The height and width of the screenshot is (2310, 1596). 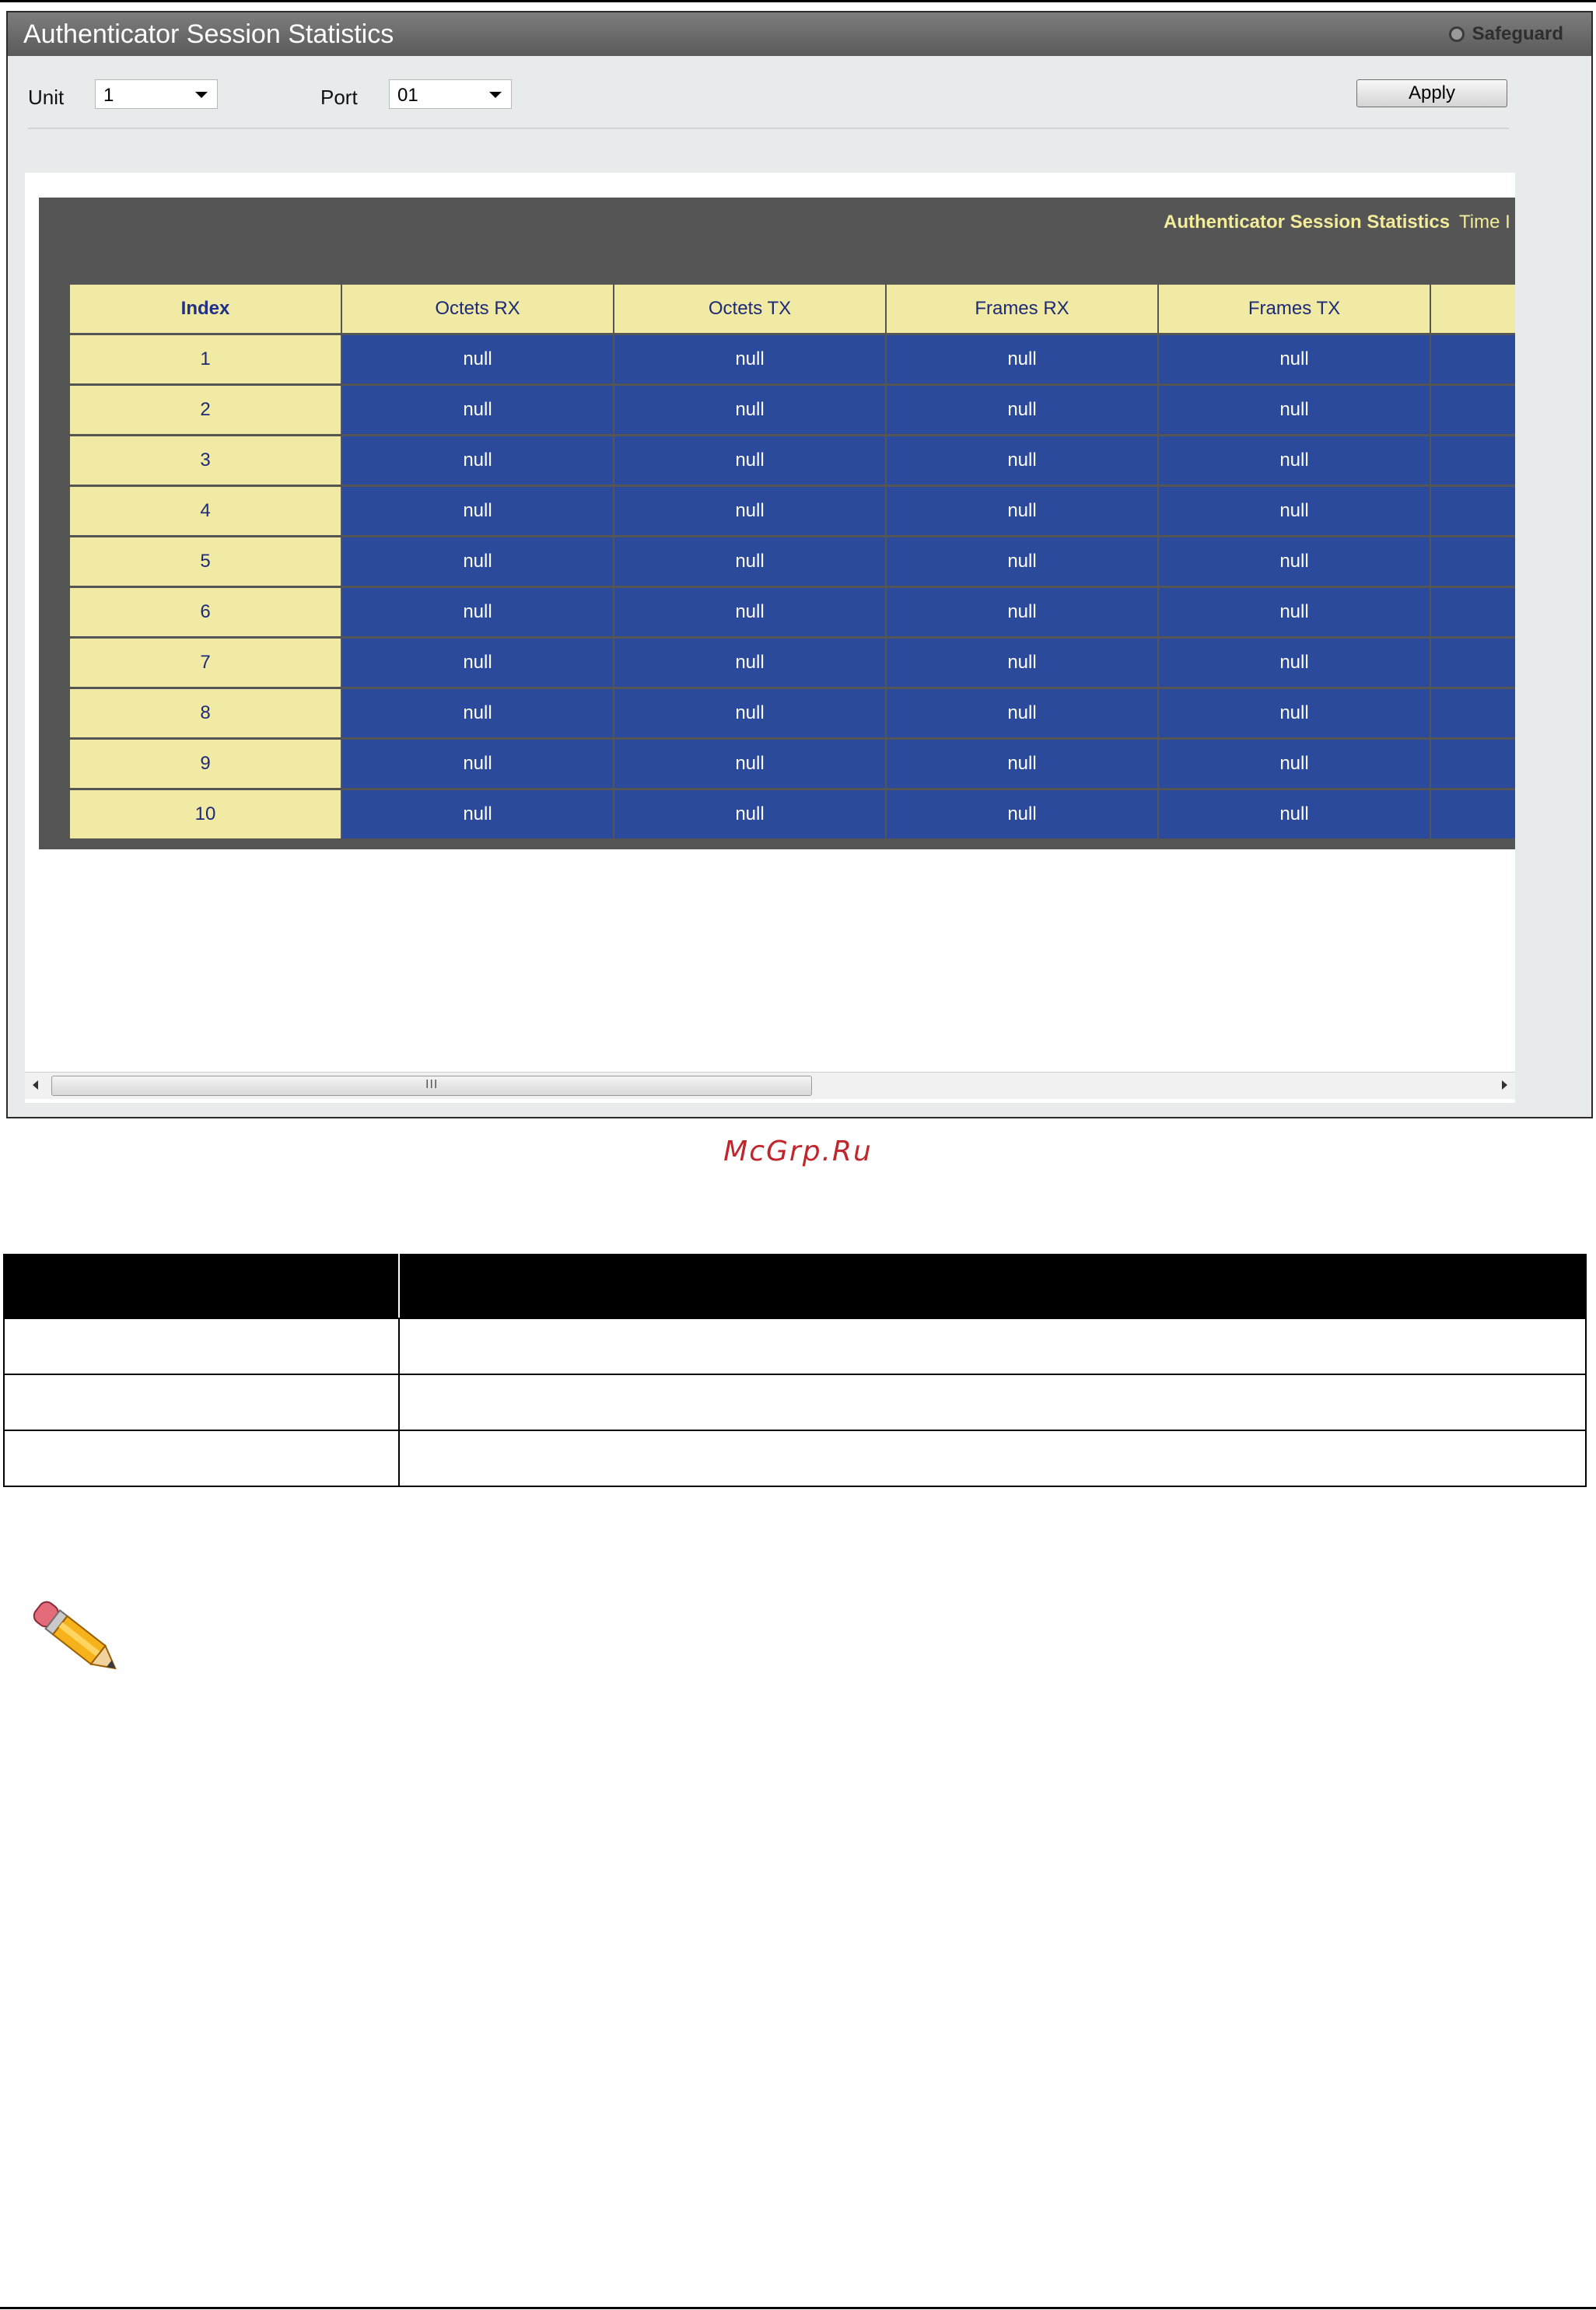 What do you see at coordinates (1294, 309) in the screenshot?
I see `column-header: Frames TX` at bounding box center [1294, 309].